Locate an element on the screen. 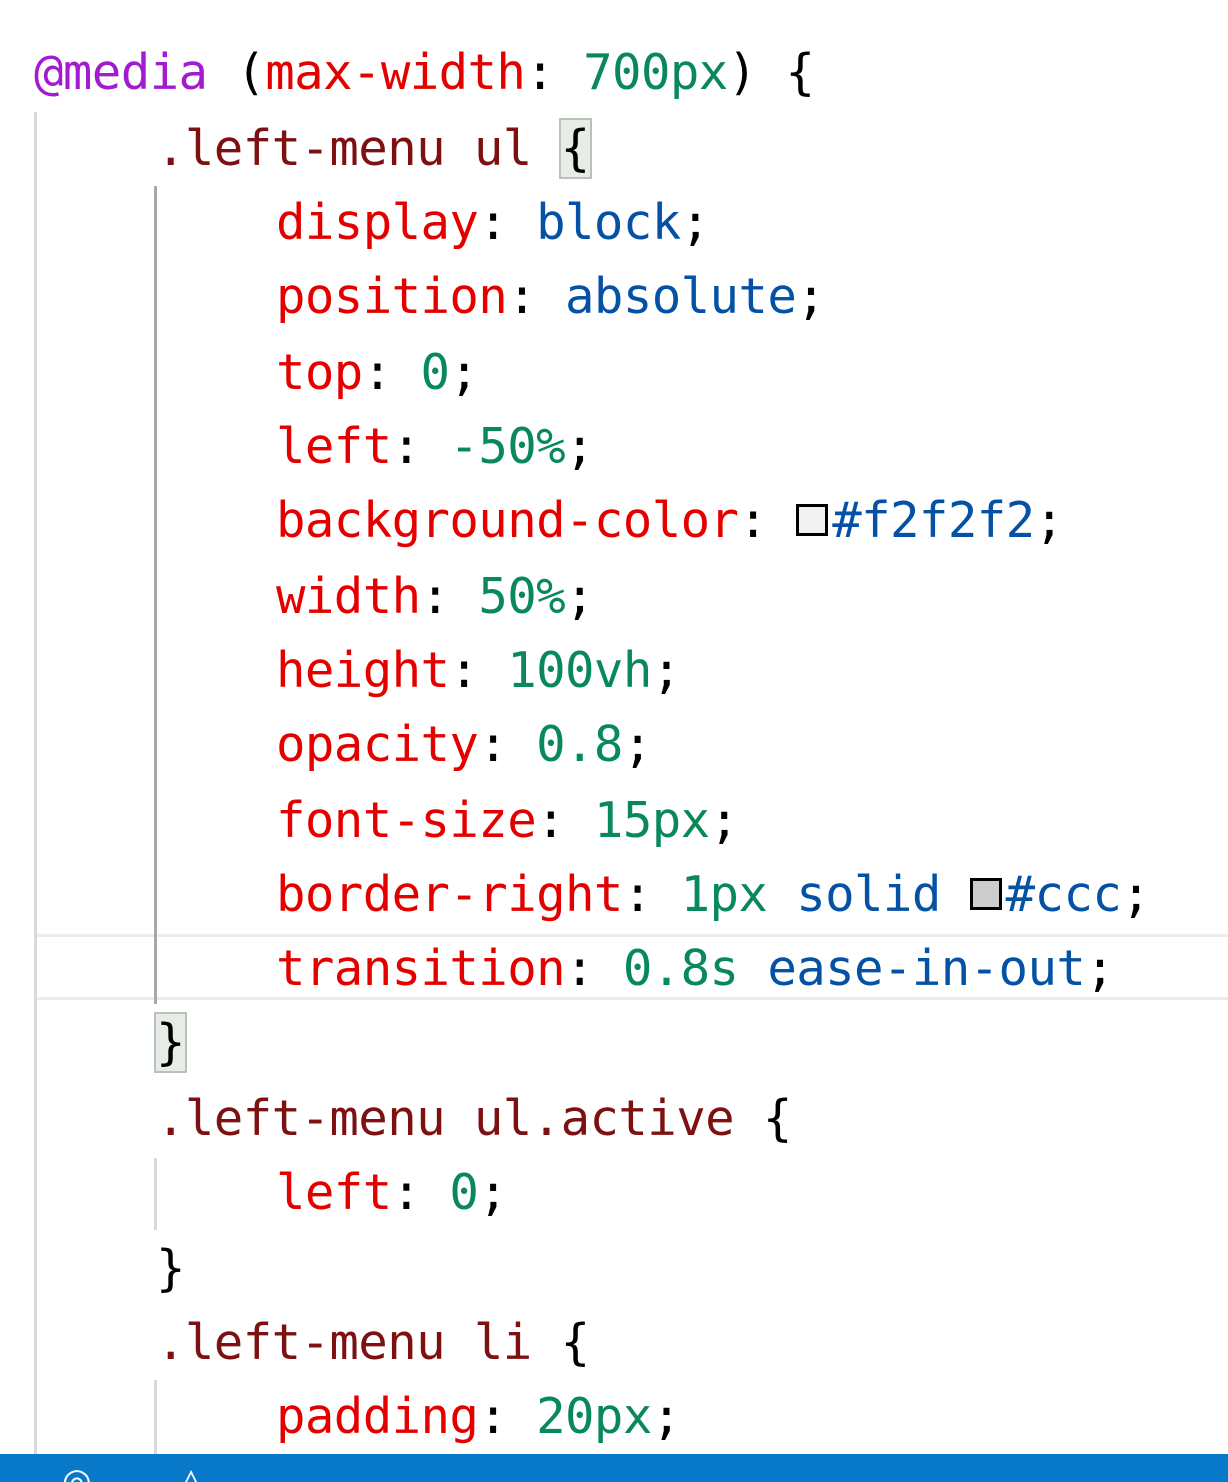 The width and height of the screenshot is (1228, 1482). value-token: ease-in-out is located at coordinates (912, 968).